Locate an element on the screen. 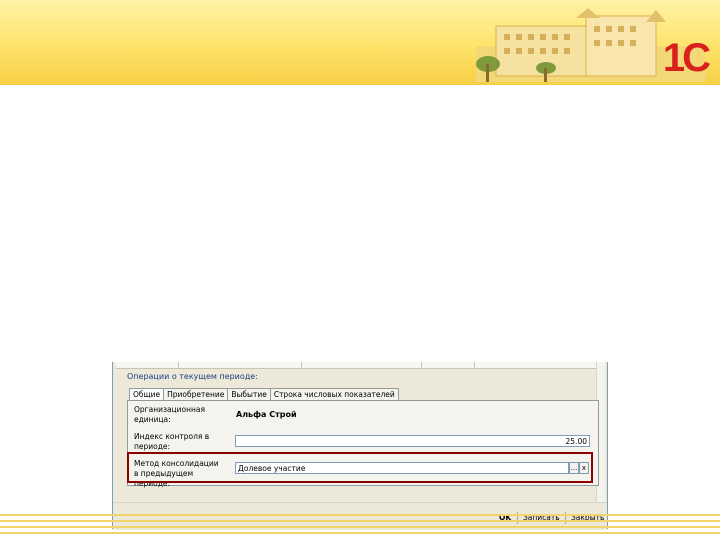 This screenshot has height=540, width=720. highlight-frame is located at coordinates (360, 467).